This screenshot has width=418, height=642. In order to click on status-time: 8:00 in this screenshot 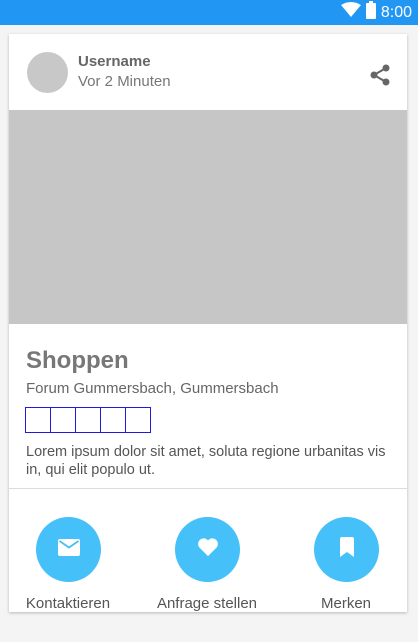, I will do `click(396, 12)`.